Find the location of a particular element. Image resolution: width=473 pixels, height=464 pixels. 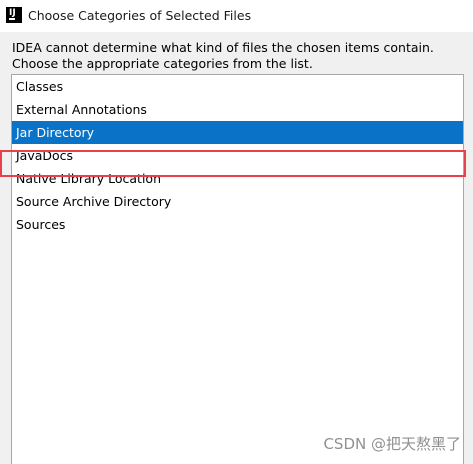

list-item-sources: Sources is located at coordinates (237, 224).